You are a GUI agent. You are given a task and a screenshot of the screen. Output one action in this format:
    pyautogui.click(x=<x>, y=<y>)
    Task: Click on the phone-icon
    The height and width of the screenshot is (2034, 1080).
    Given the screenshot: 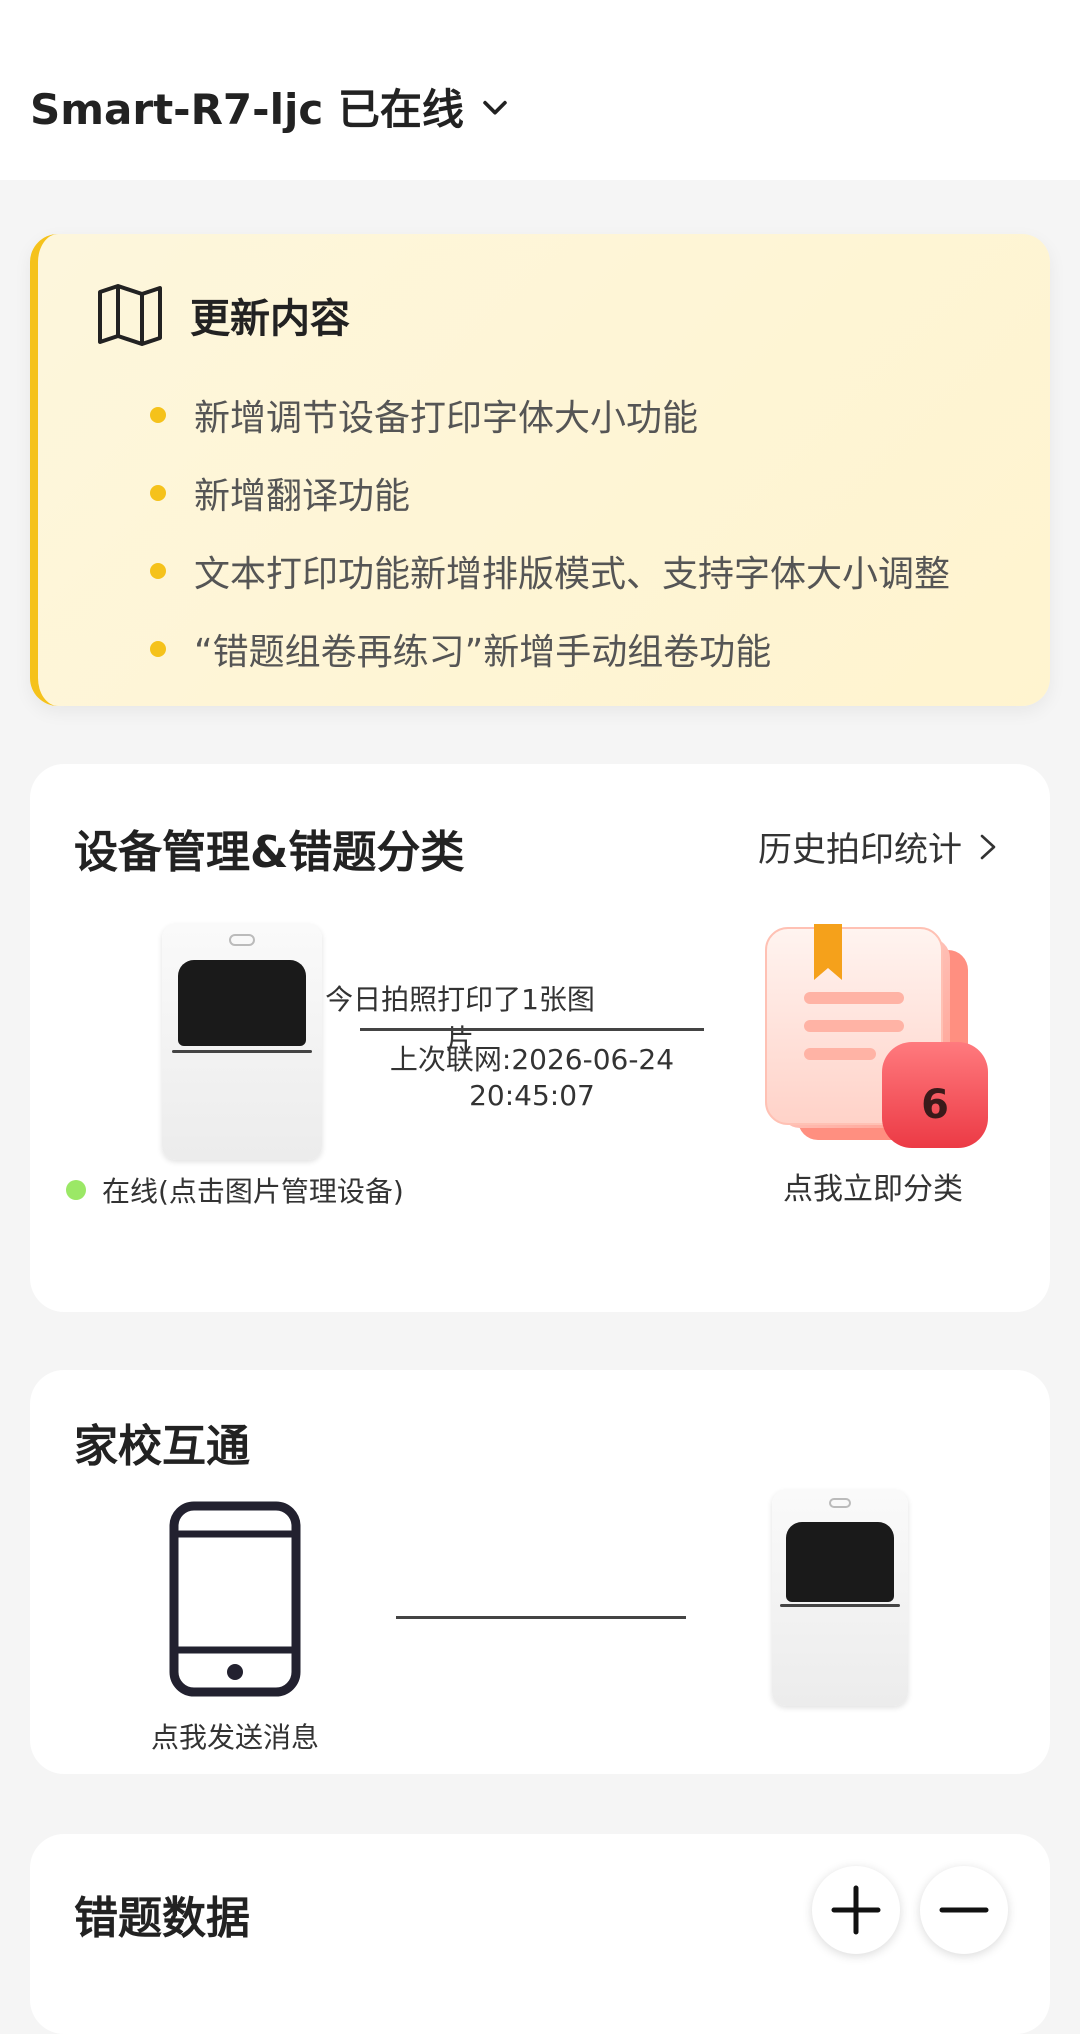 What is the action you would take?
    pyautogui.click(x=235, y=1599)
    